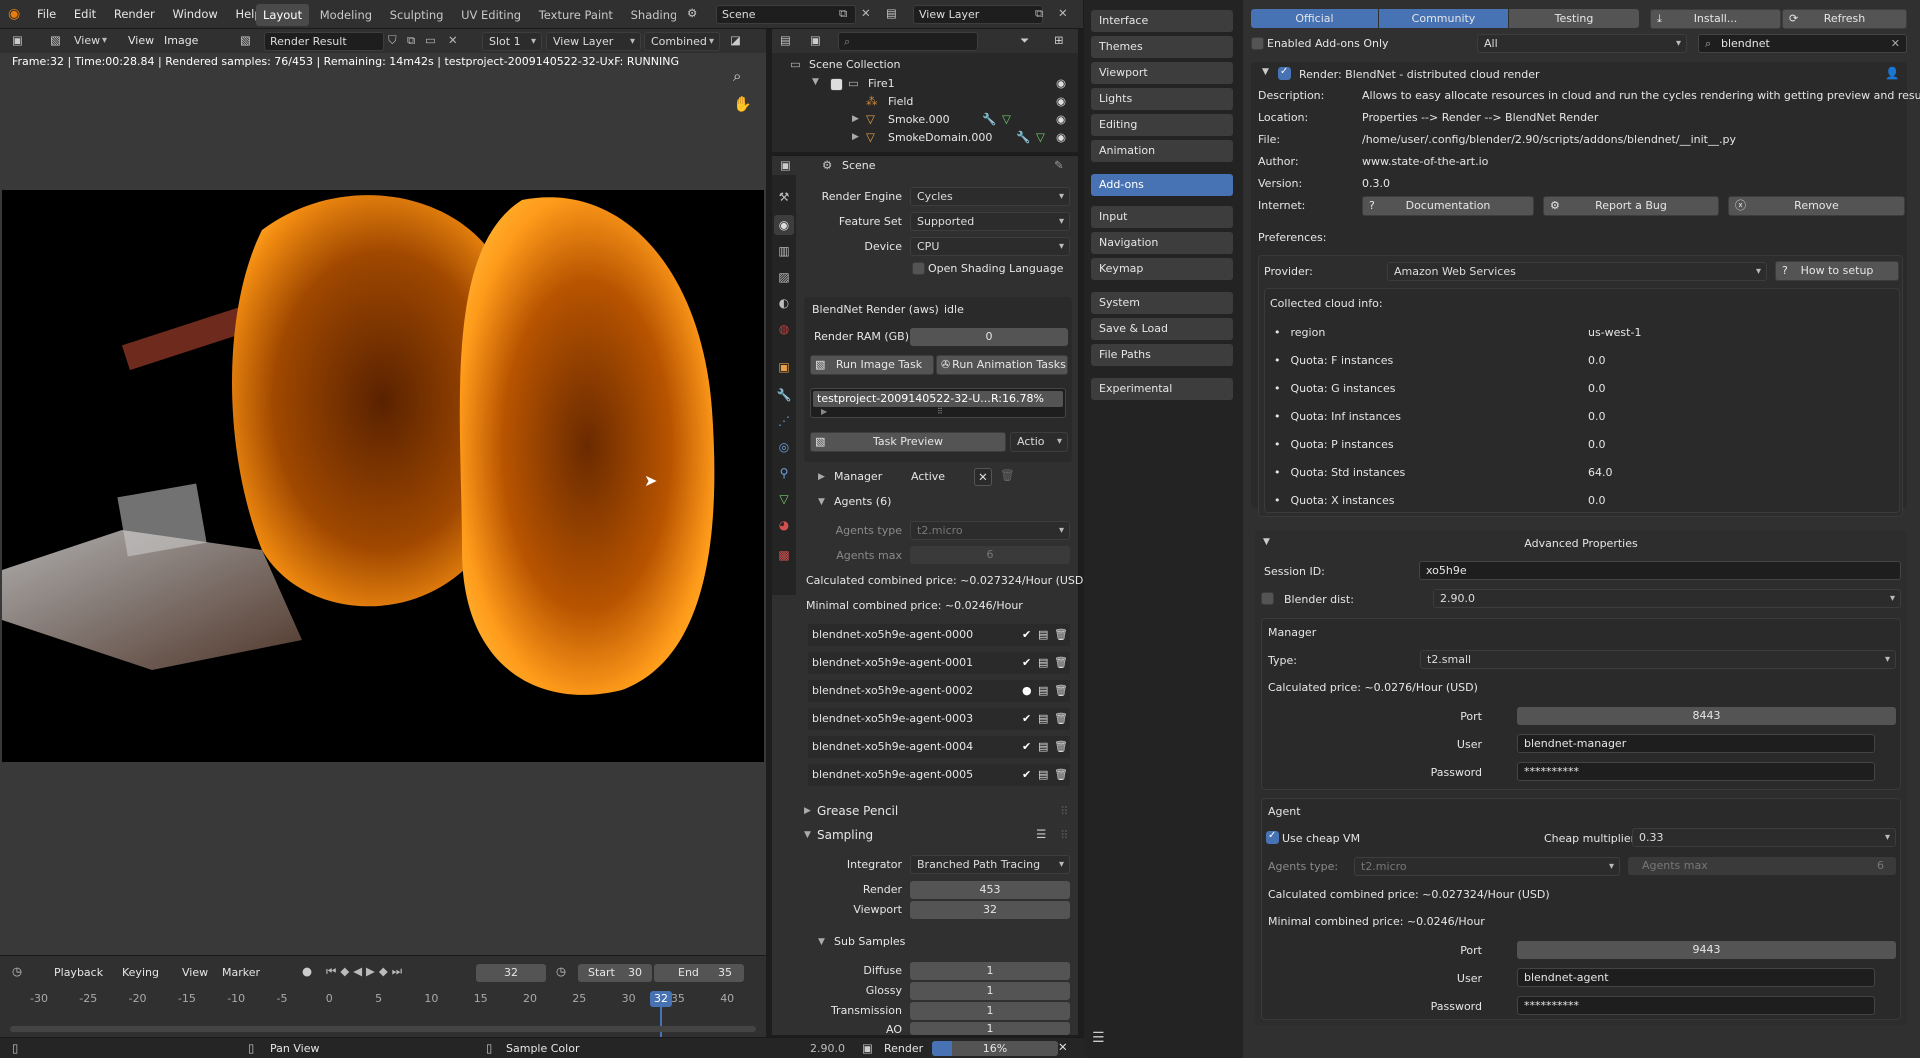 This screenshot has width=1920, height=1058. I want to click on tab-testing: Testing, so click(1574, 18).